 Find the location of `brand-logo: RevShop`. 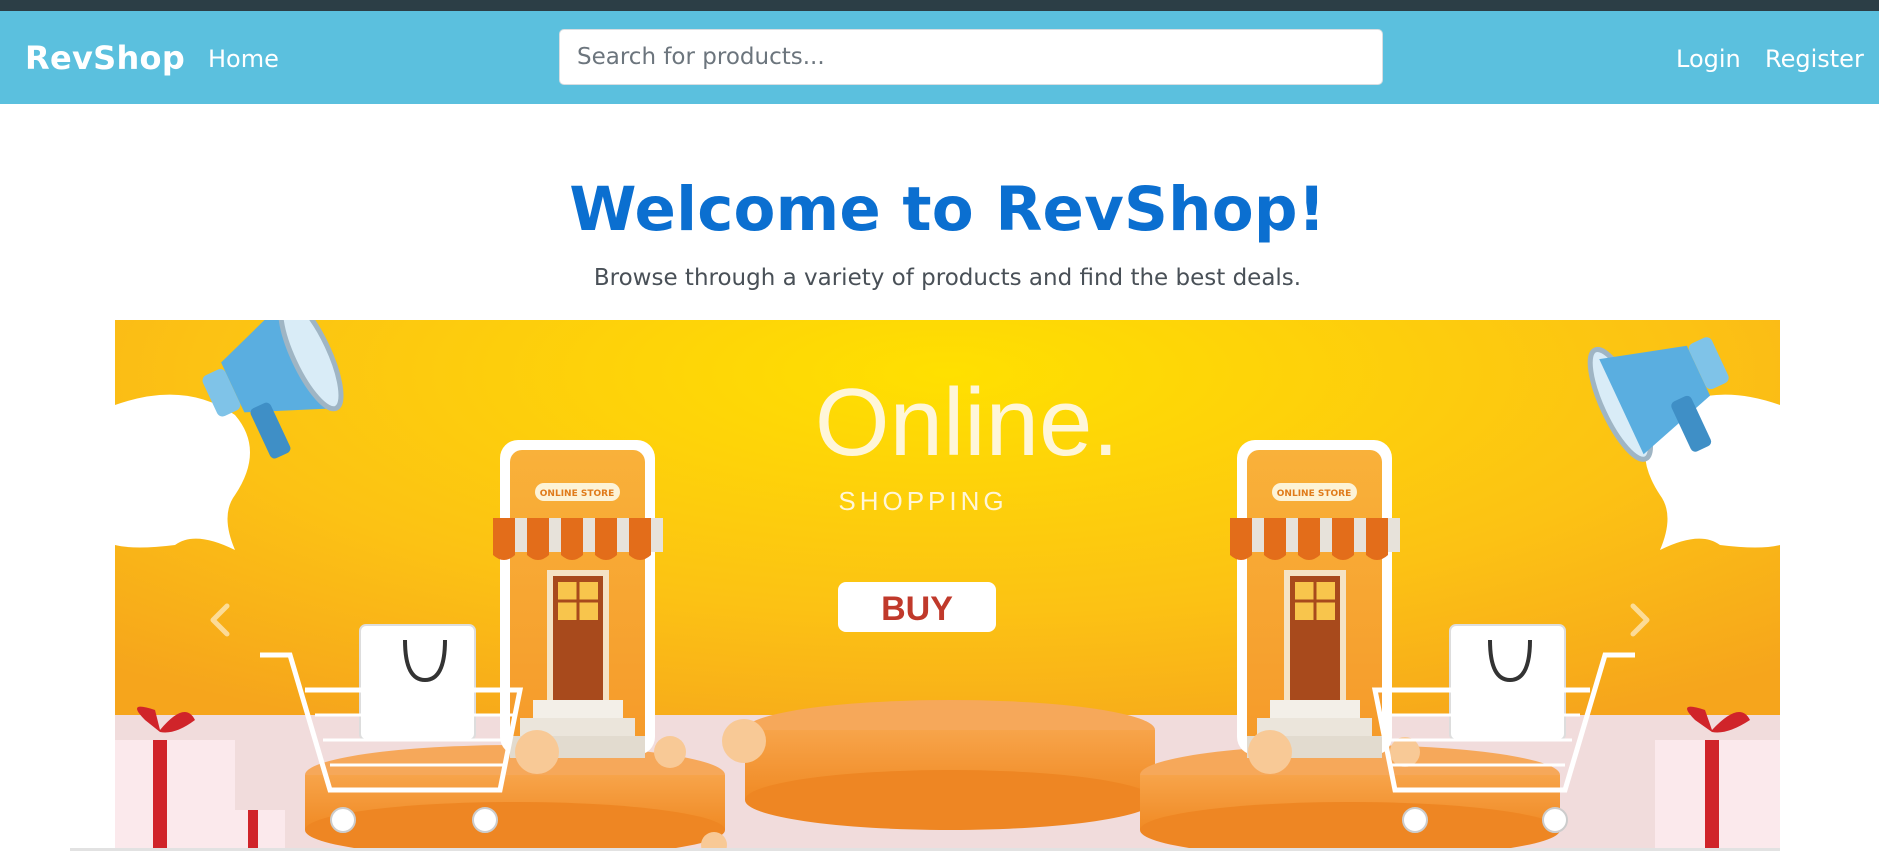

brand-logo: RevShop is located at coordinates (105, 58).